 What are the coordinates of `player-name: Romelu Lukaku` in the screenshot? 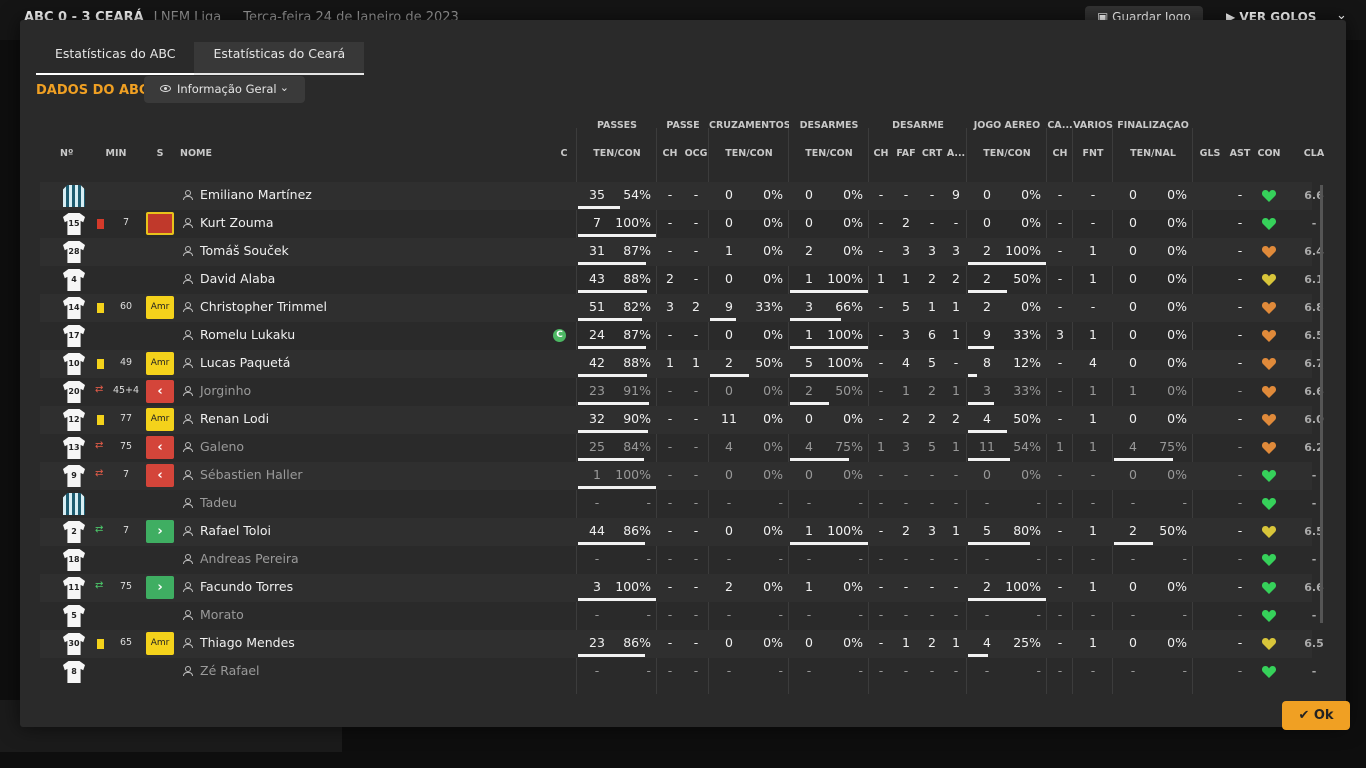 It's located at (247, 336).